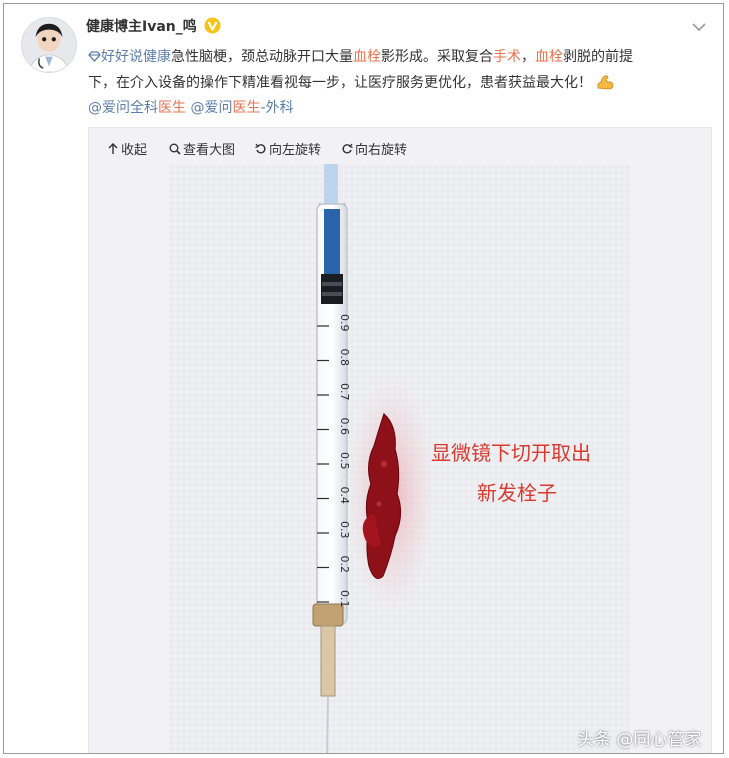 Image resolution: width=729 pixels, height=758 pixels. Describe the element at coordinates (699, 27) in the screenshot. I see `chevron-down-icon` at that location.